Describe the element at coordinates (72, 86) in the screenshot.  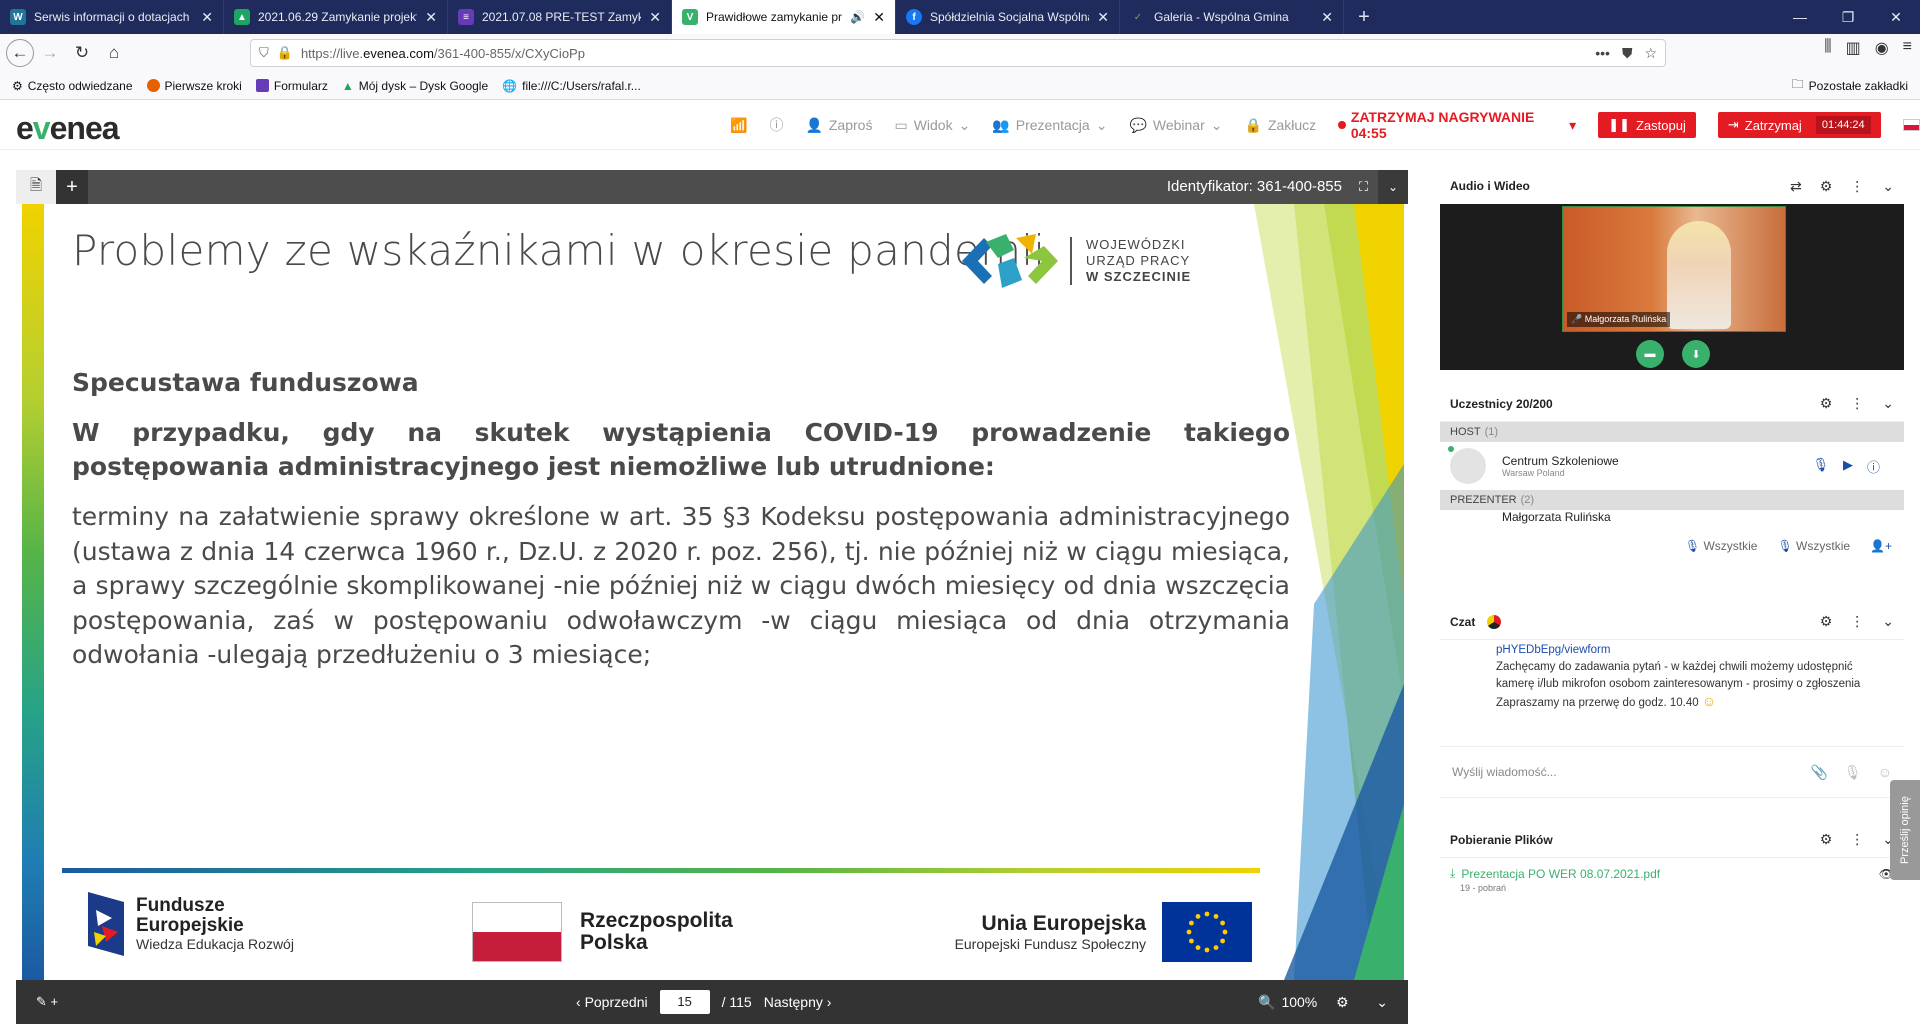
I see `bookmark-item: ⚙ Często odwiedzane` at that location.